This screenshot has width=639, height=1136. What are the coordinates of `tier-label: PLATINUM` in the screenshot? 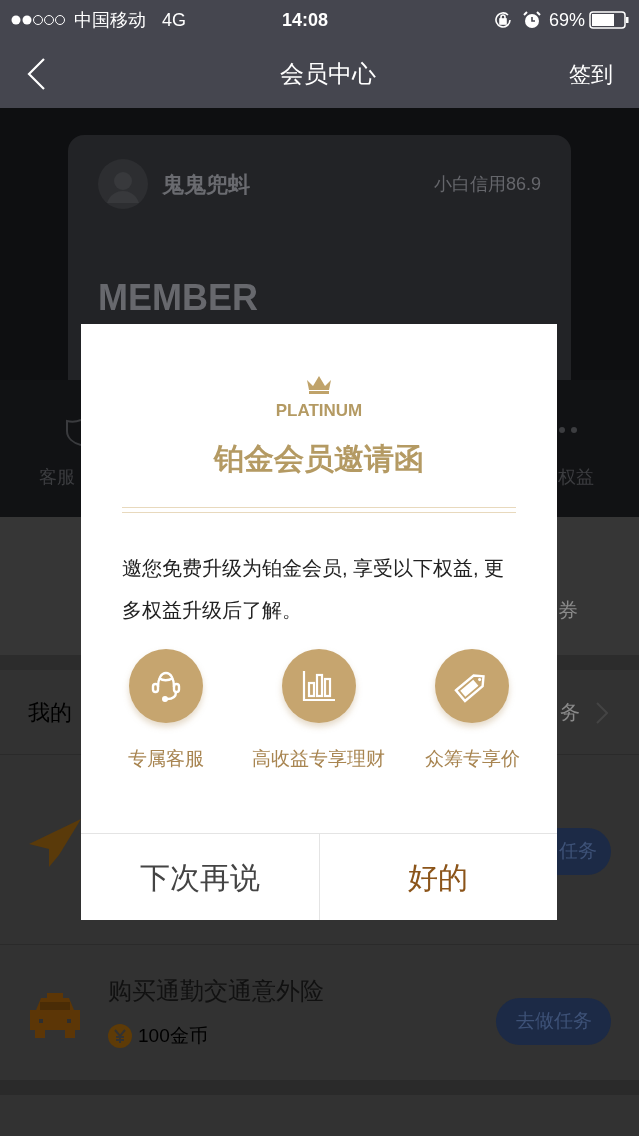 It's located at (319, 411).